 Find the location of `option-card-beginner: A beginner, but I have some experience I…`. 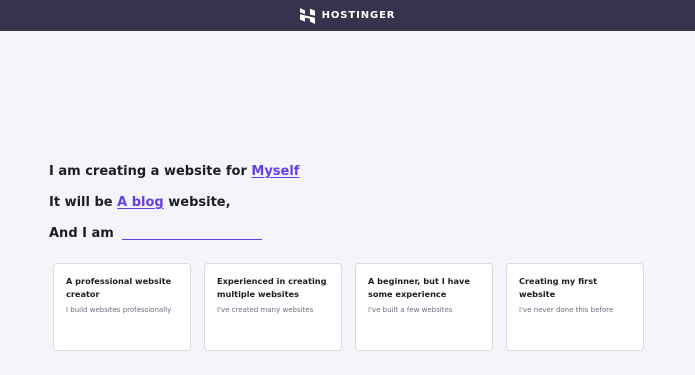

option-card-beginner: A beginner, but I have some experience I… is located at coordinates (424, 307).